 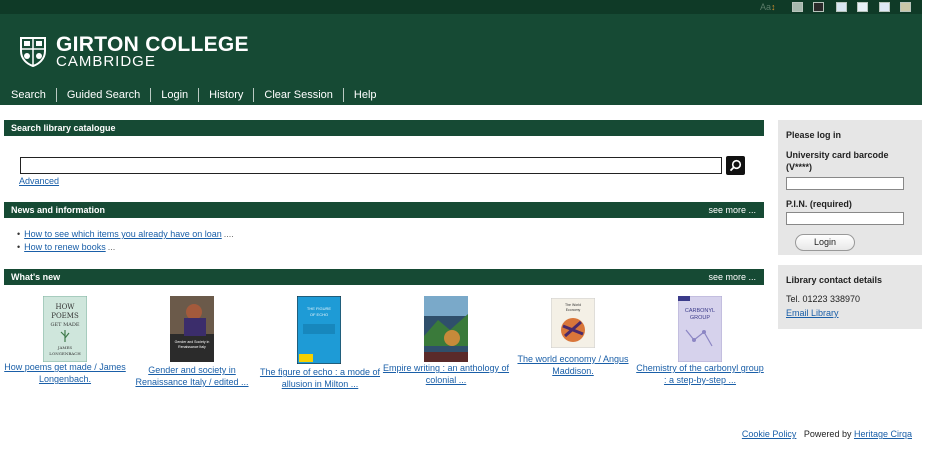 What do you see at coordinates (33, 52) in the screenshot?
I see `college-crest-icon` at bounding box center [33, 52].